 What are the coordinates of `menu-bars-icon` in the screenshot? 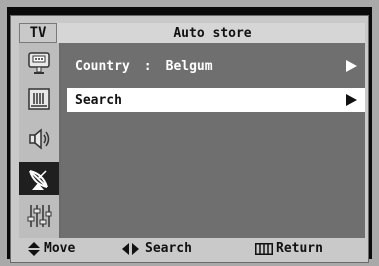 It's located at (264, 248).